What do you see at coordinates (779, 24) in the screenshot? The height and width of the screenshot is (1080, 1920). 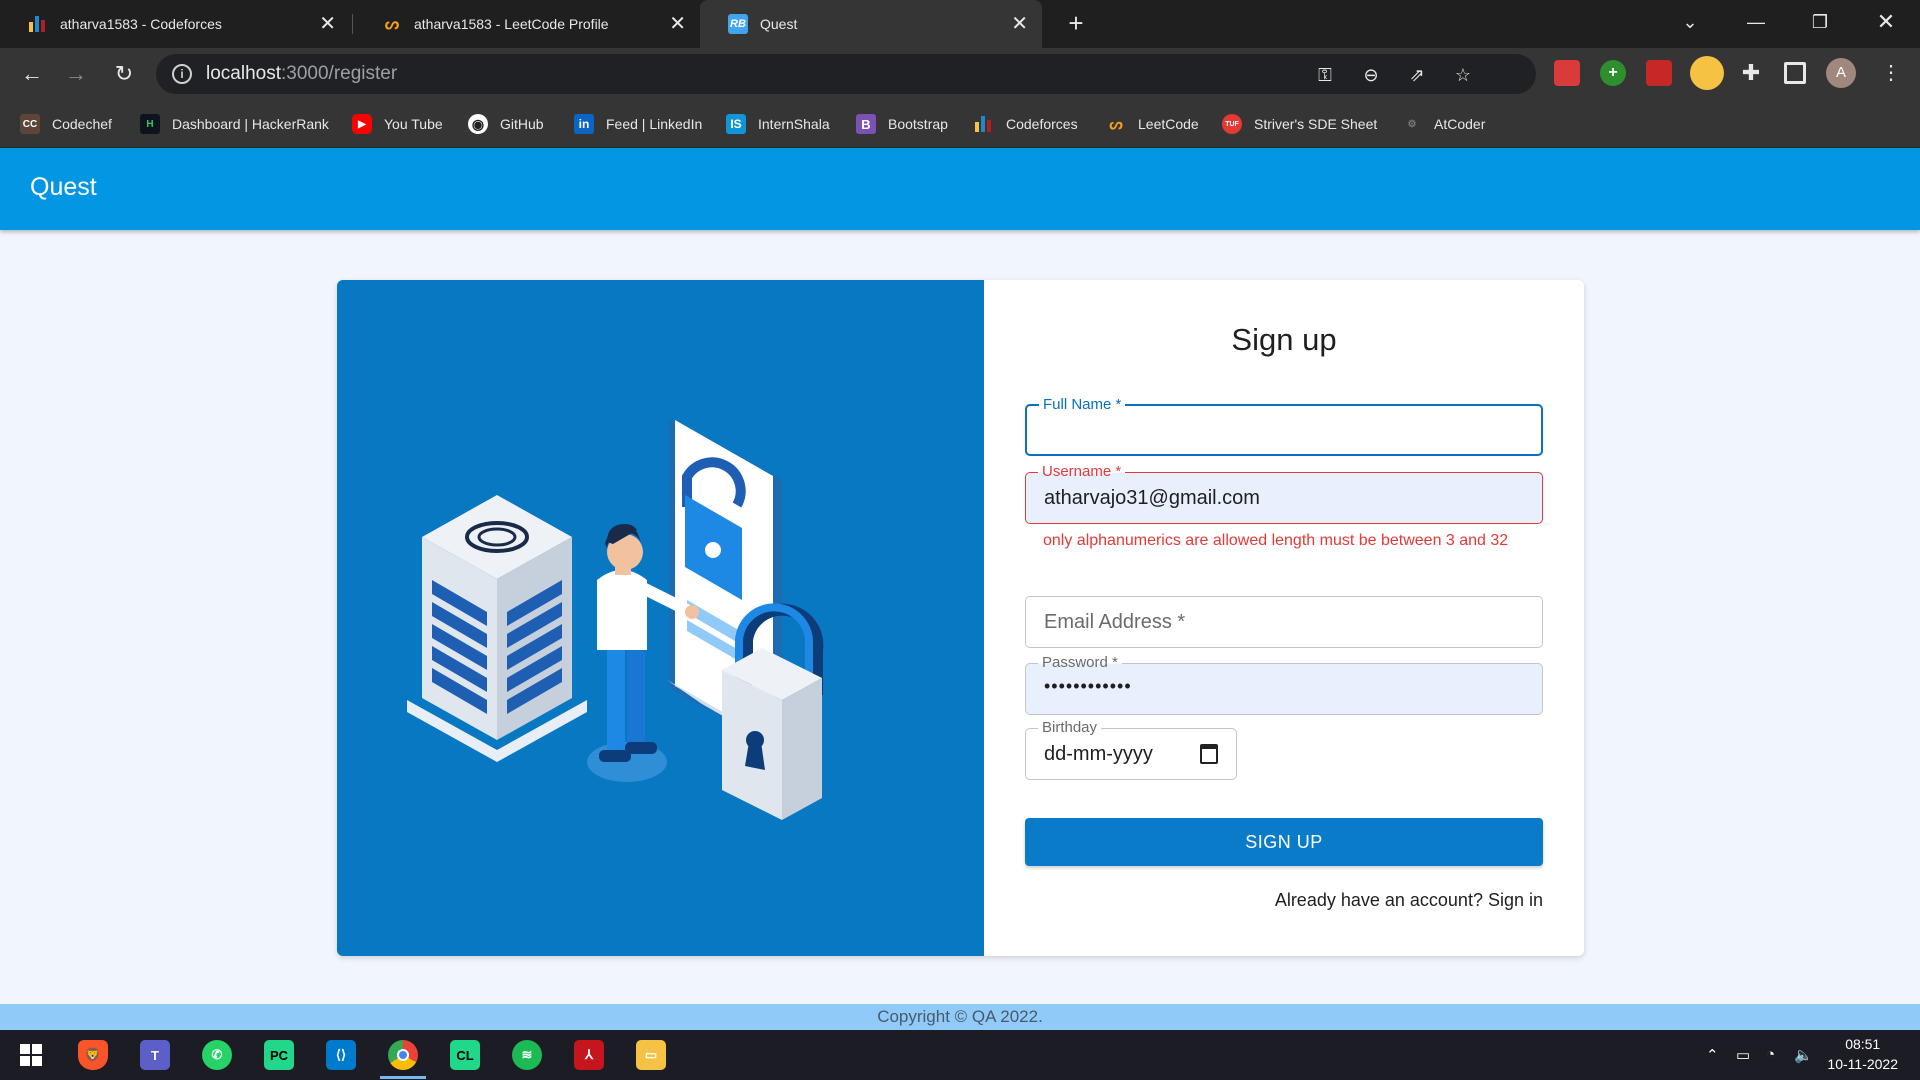 I see `tab-title: Quest` at bounding box center [779, 24].